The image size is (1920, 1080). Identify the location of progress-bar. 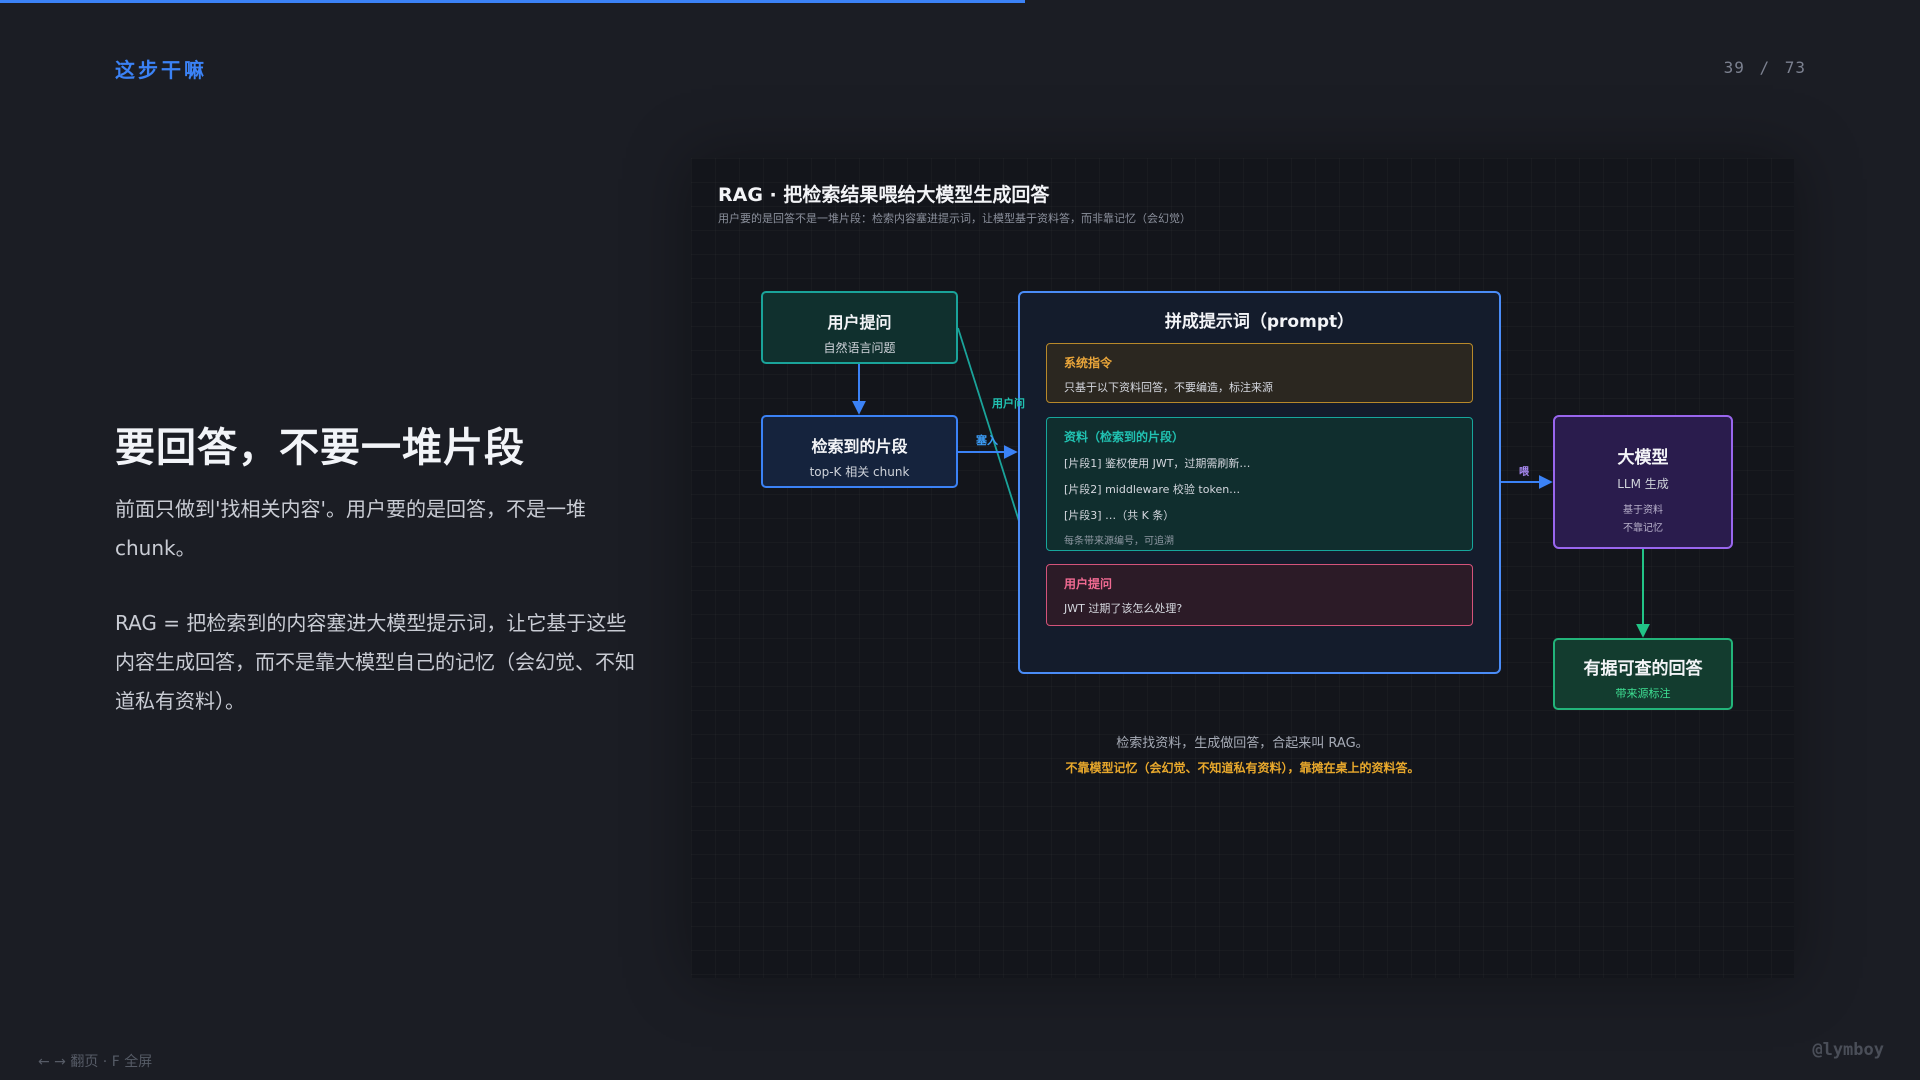
(960, 1).